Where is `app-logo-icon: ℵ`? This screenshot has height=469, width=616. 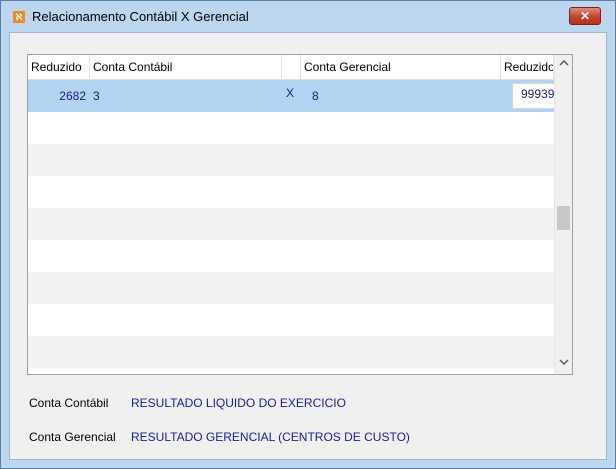
app-logo-icon: ℵ is located at coordinates (19, 17).